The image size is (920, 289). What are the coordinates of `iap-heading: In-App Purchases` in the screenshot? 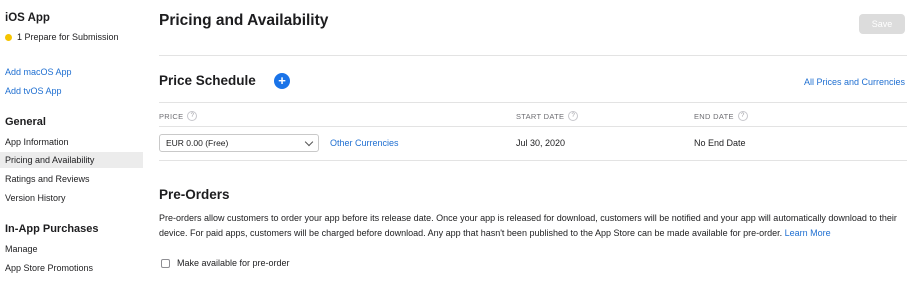 It's located at (52, 229).